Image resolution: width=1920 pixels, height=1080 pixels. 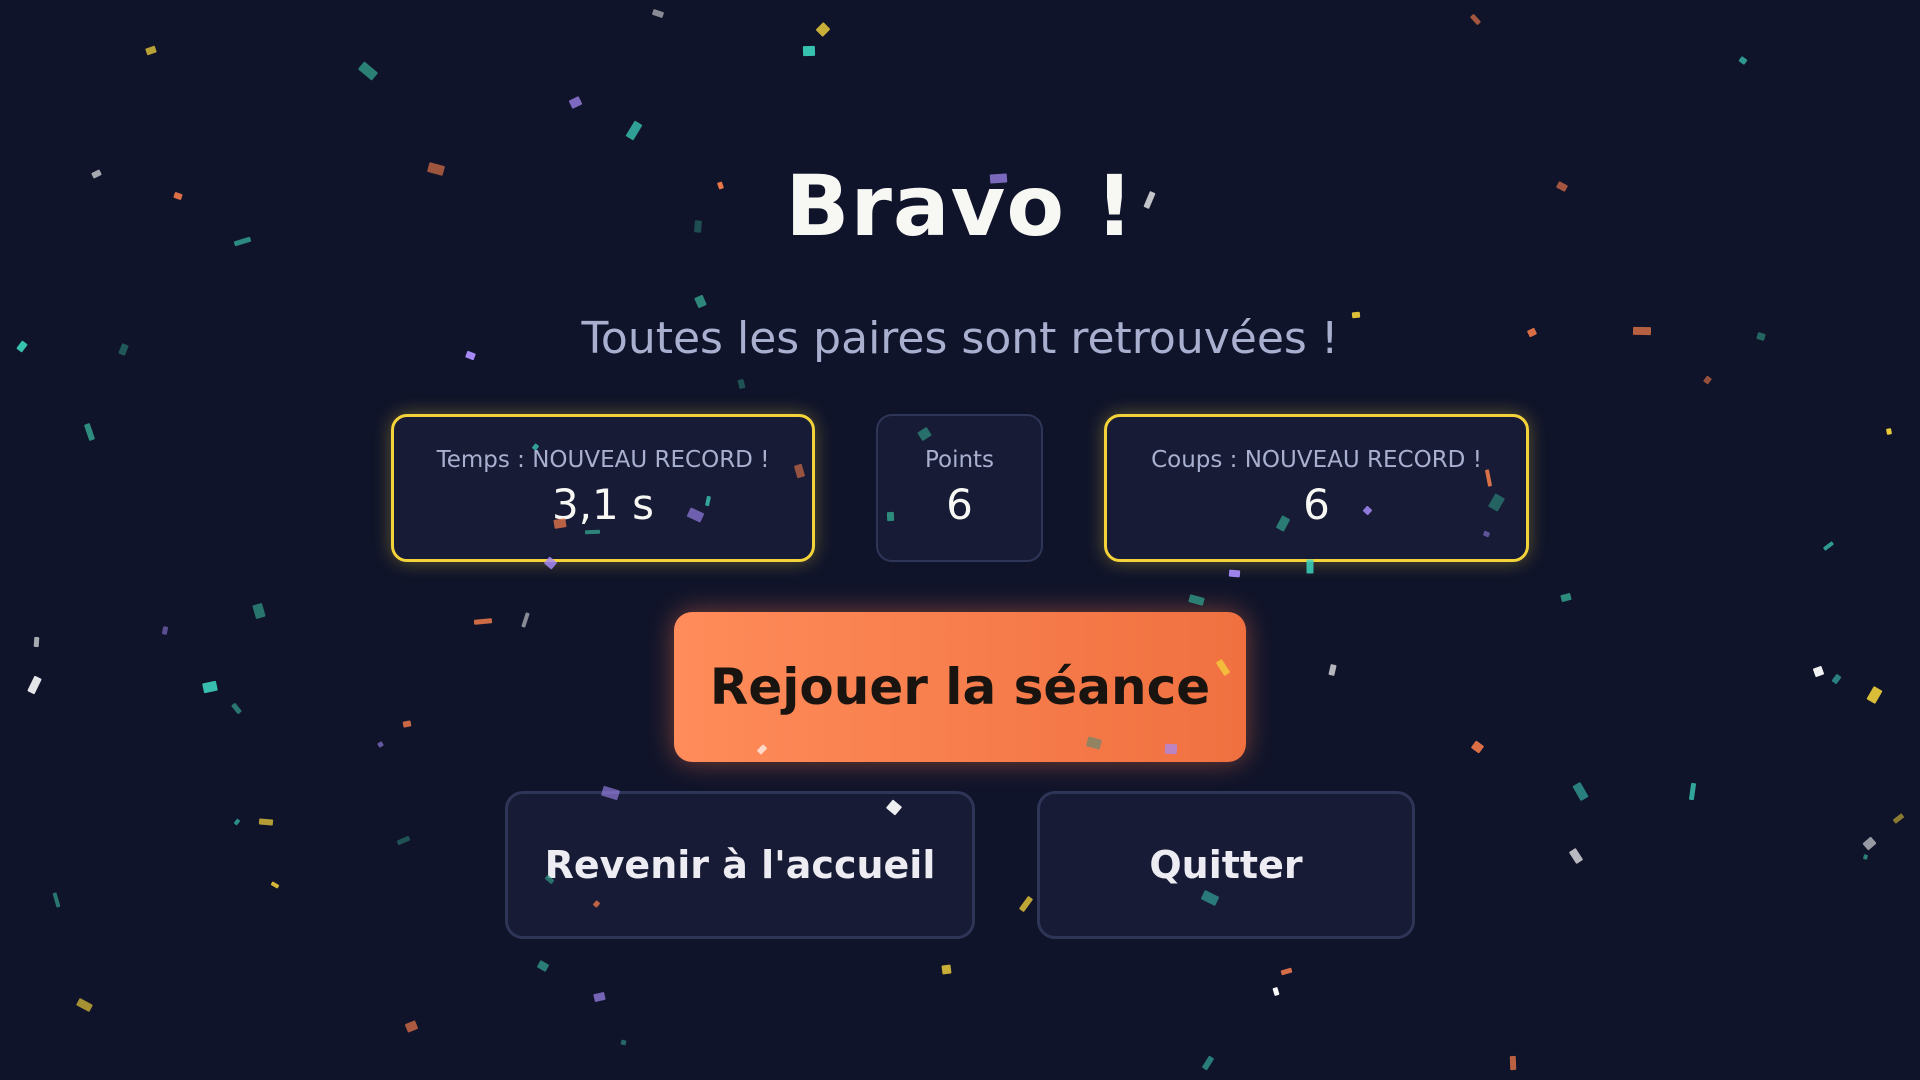 What do you see at coordinates (1226, 865) in the screenshot?
I see `quit-button: Quitter` at bounding box center [1226, 865].